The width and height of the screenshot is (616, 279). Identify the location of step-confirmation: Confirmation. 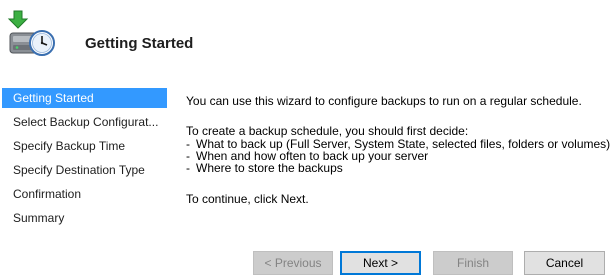
(84, 196).